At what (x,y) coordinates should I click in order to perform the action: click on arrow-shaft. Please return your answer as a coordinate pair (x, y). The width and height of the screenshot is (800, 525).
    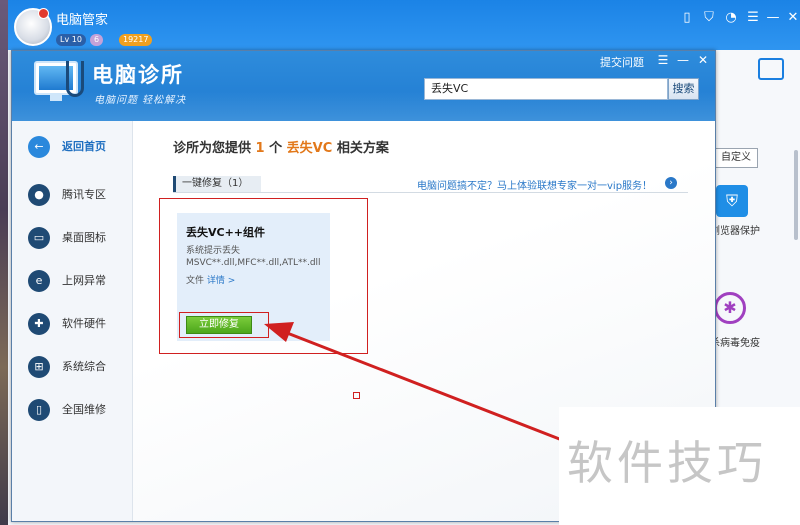
    Looking at the image, I should click on (422, 385).